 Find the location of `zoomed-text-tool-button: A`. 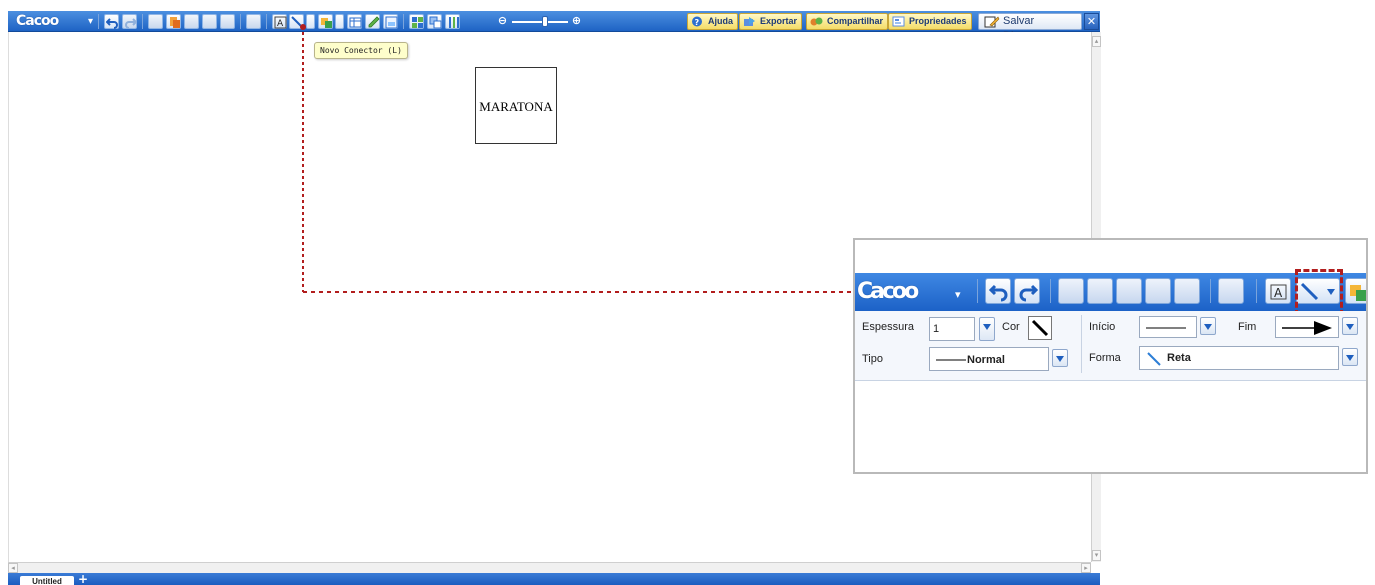

zoomed-text-tool-button: A is located at coordinates (1278, 291).